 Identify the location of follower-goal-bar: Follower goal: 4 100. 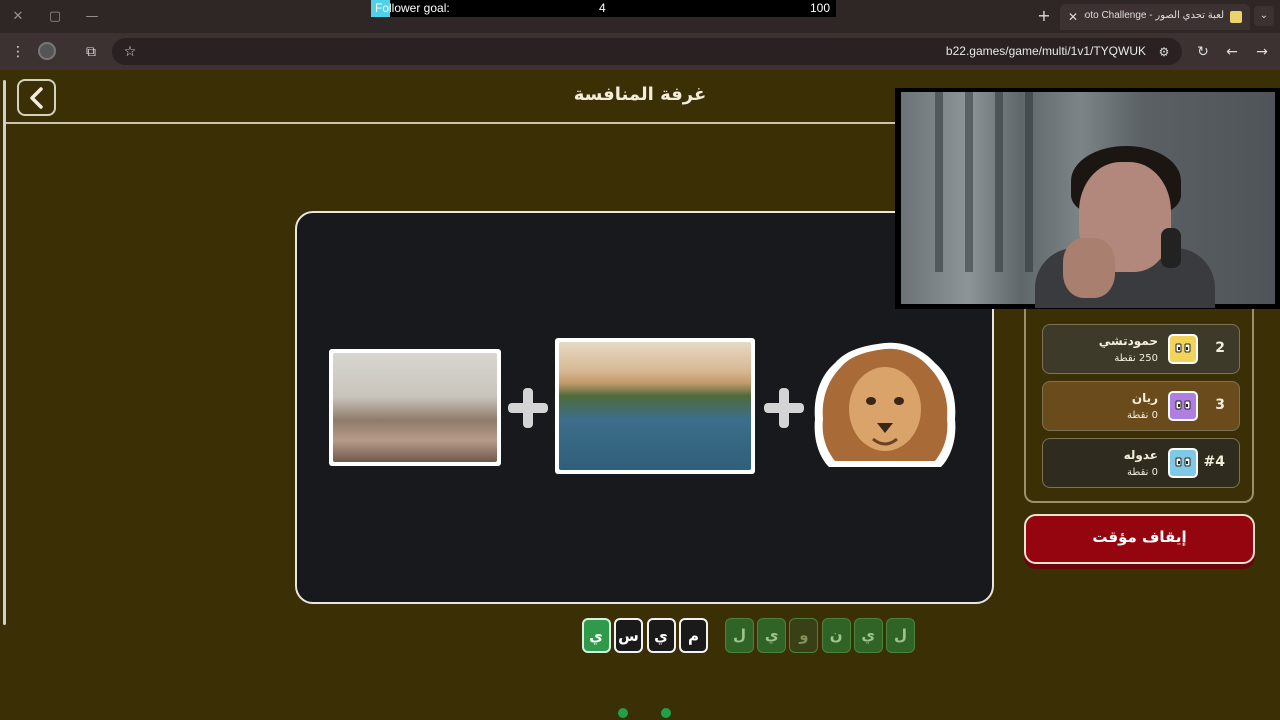
(603, 8).